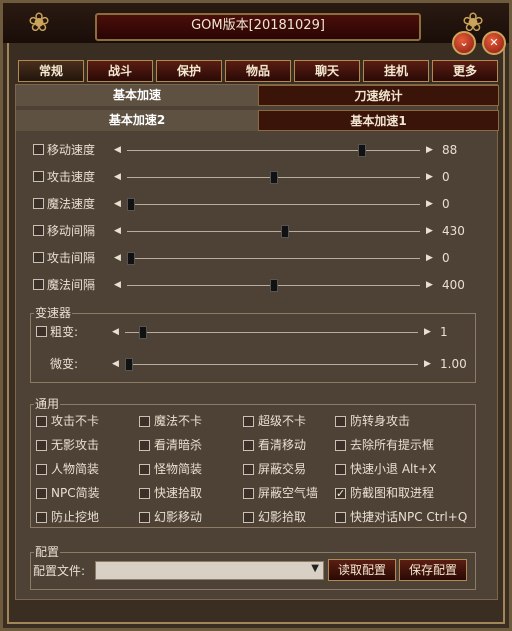 Image resolution: width=512 pixels, height=631 pixels. What do you see at coordinates (271, 332) in the screenshot?
I see `coarse-slider-track` at bounding box center [271, 332].